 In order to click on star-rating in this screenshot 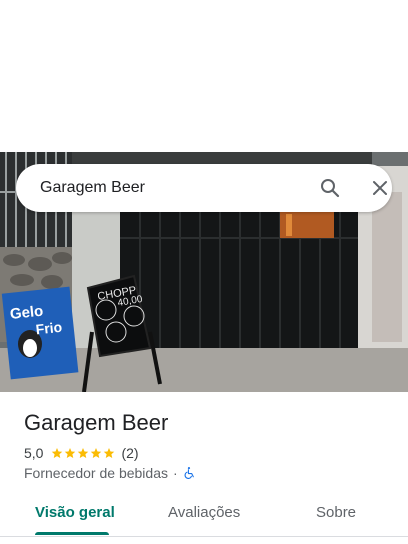, I will do `click(83, 453)`.